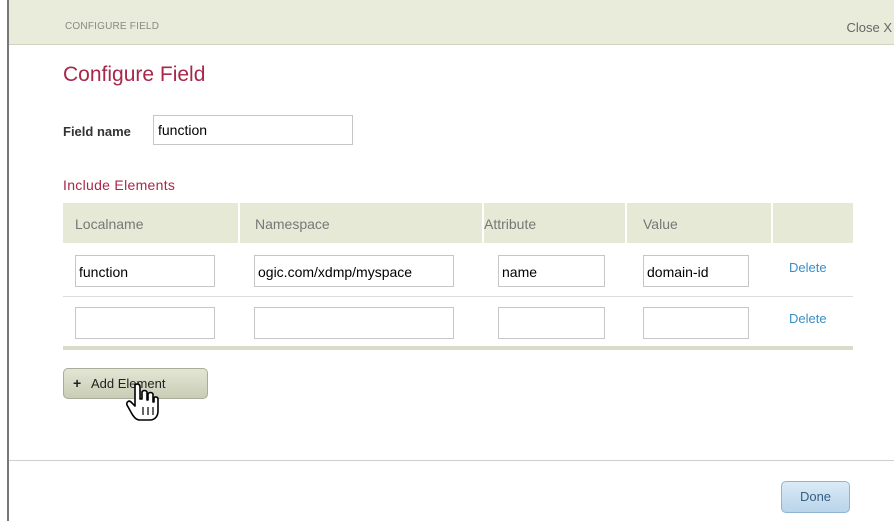 This screenshot has width=894, height=521. I want to click on close-button: Close X, so click(869, 27).